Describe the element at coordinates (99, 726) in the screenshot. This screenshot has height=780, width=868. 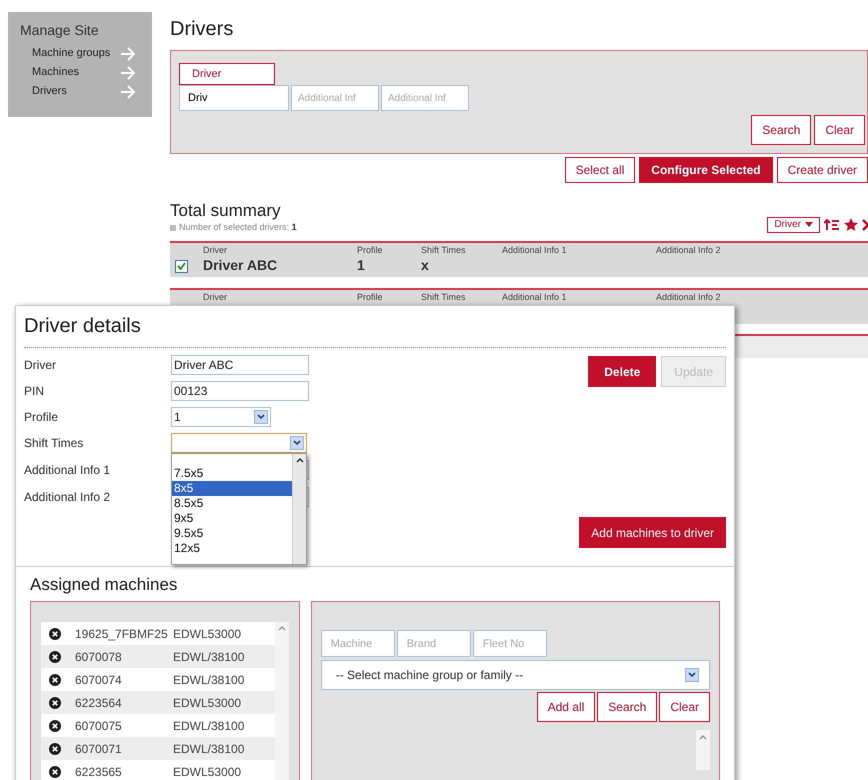
I see `machine-id: 6070075` at that location.